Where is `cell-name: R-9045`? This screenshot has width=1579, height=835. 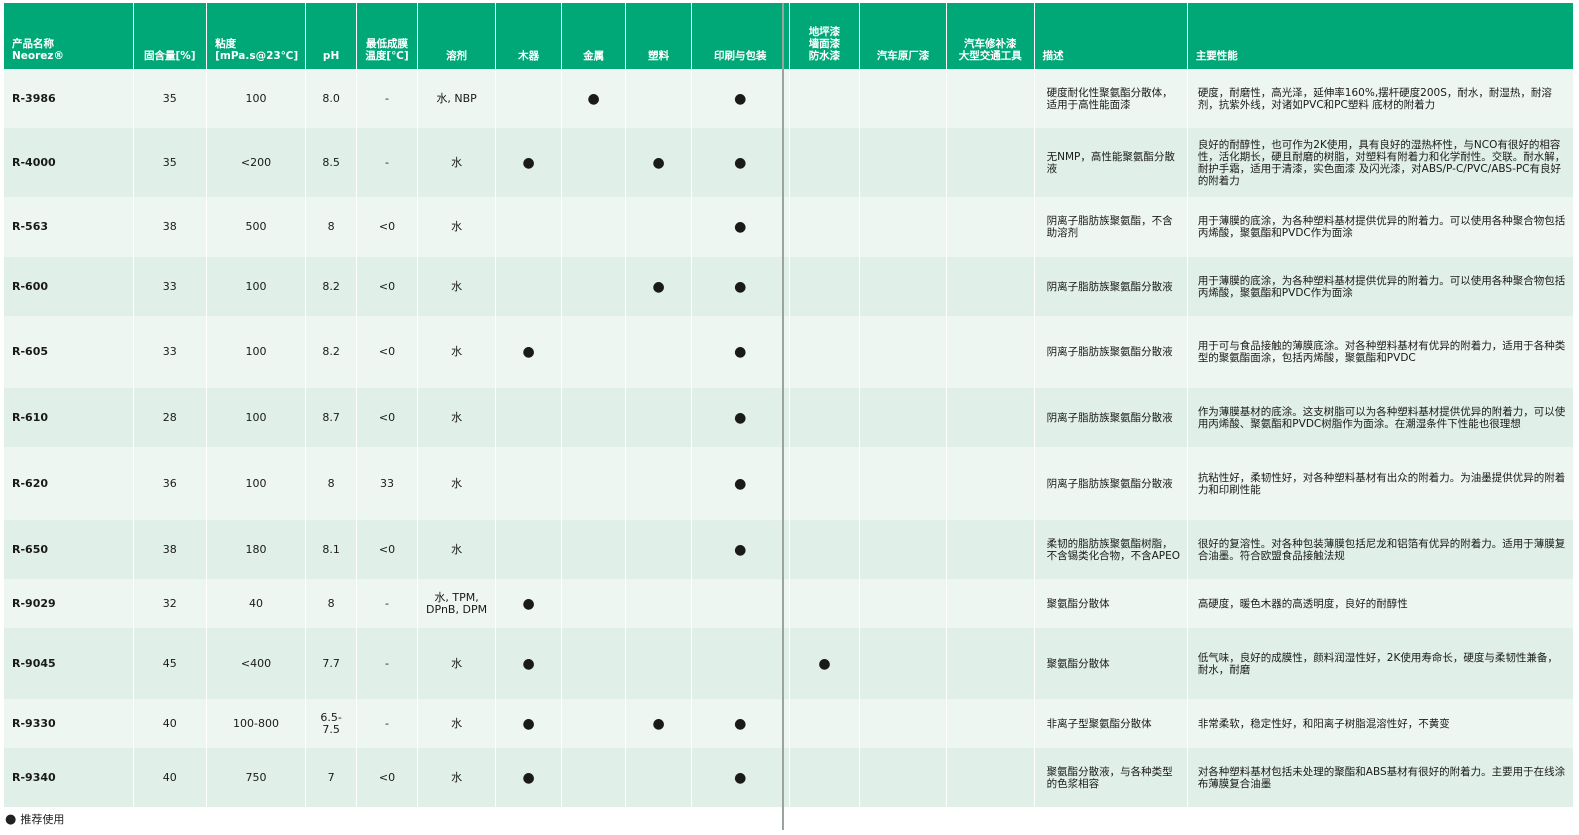 cell-name: R-9045 is located at coordinates (69, 663).